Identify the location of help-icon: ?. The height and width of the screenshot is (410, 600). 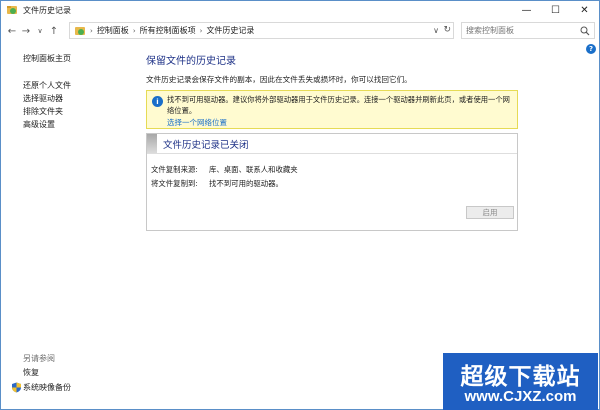
(591, 49).